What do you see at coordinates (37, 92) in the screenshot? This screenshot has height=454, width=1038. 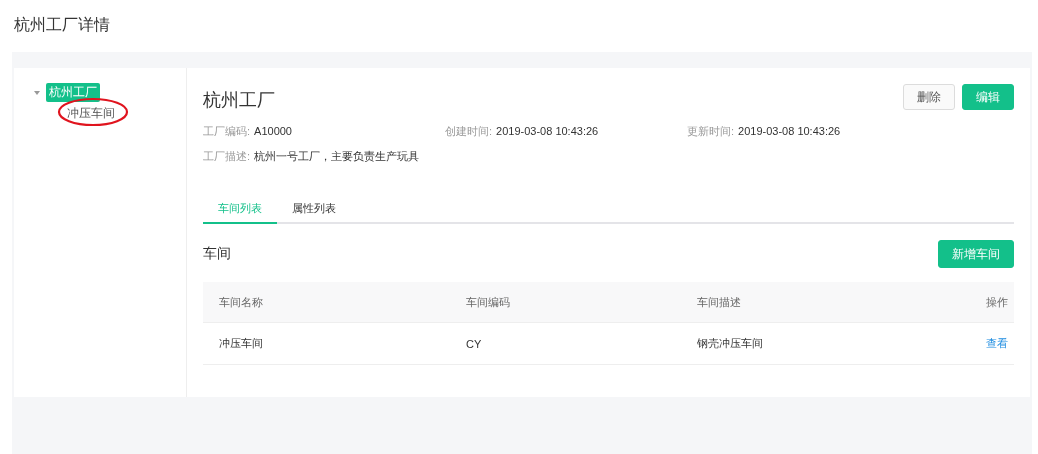 I see `caret-down-icon` at bounding box center [37, 92].